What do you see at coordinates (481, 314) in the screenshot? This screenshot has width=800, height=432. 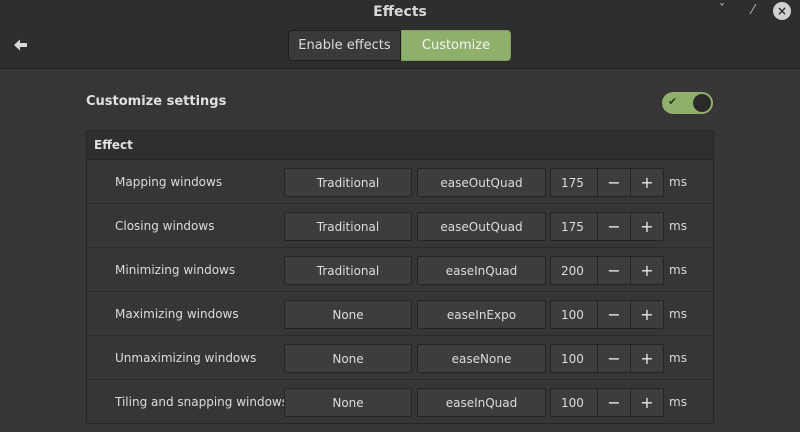 I see `easing-button: easeInExpo` at bounding box center [481, 314].